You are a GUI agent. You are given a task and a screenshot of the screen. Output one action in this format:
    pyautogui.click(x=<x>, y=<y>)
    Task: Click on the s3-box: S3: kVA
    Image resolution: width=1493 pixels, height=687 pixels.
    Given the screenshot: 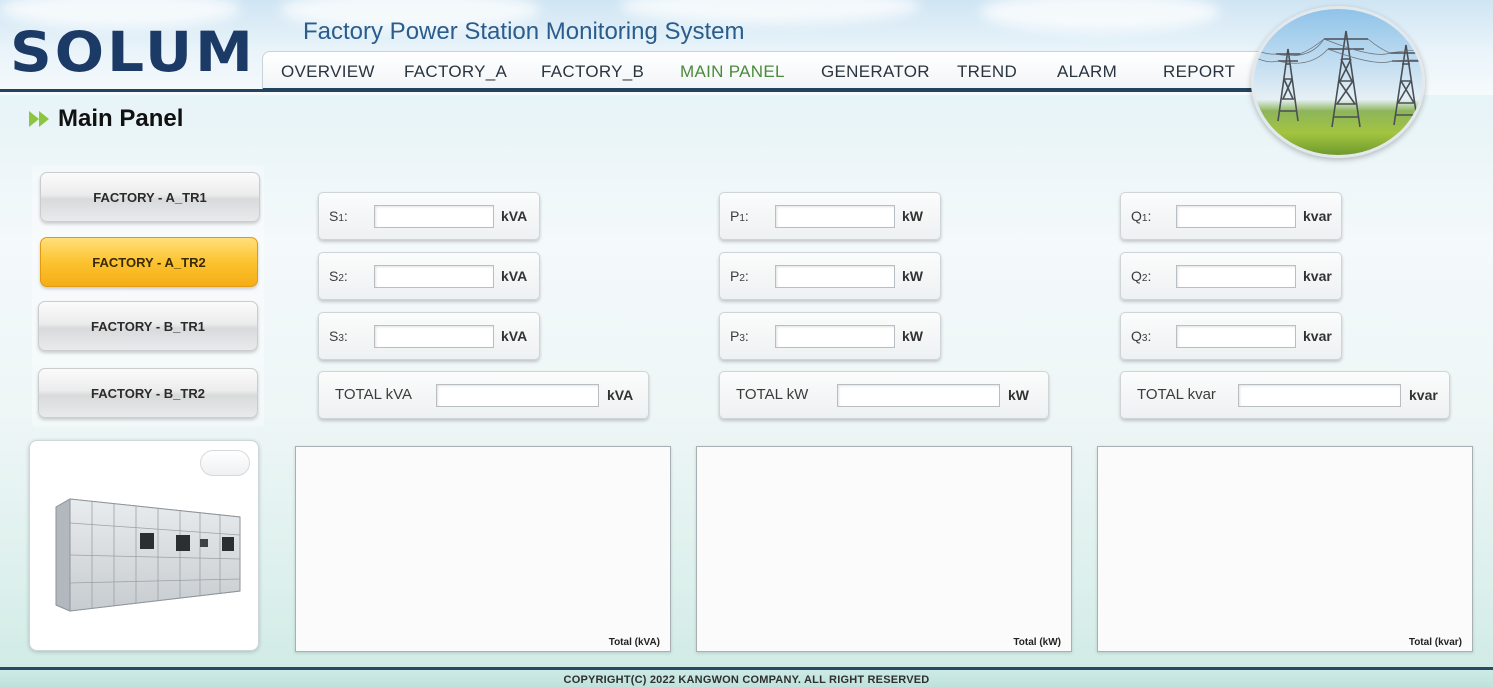 What is the action you would take?
    pyautogui.click(x=429, y=336)
    